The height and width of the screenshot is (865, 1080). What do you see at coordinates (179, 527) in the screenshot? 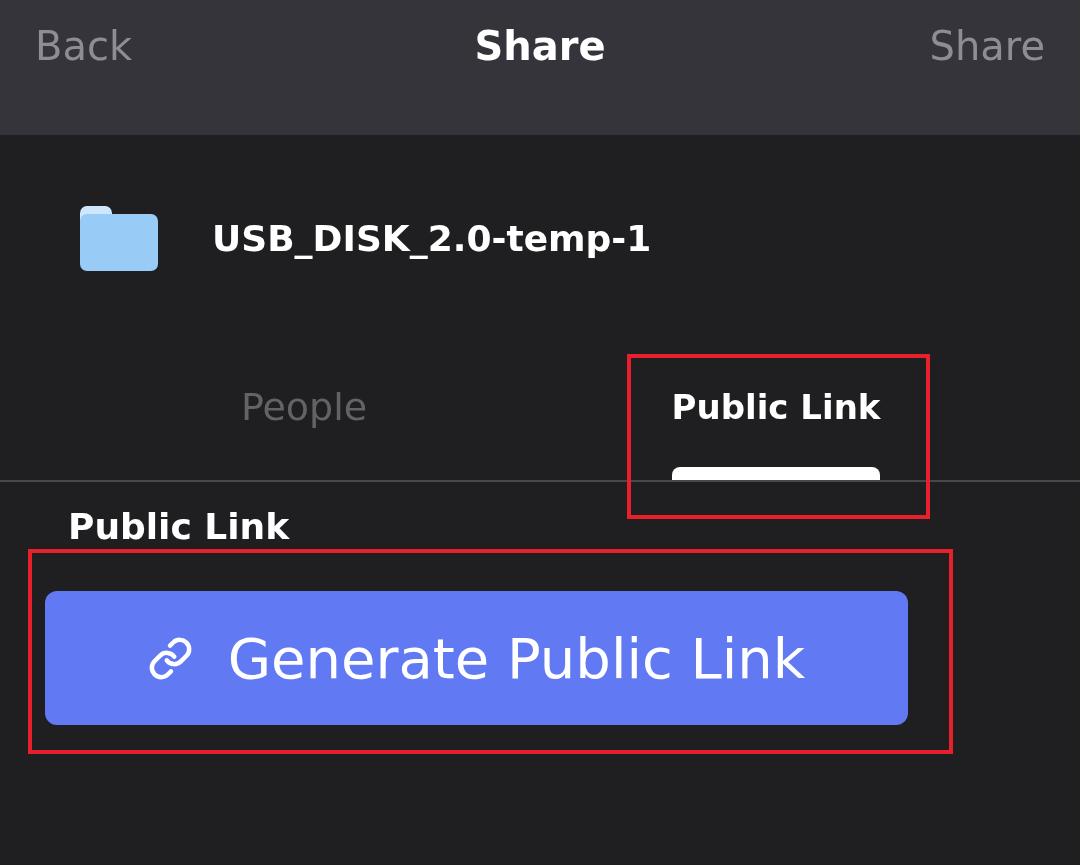
I see `section-title: Public Link` at bounding box center [179, 527].